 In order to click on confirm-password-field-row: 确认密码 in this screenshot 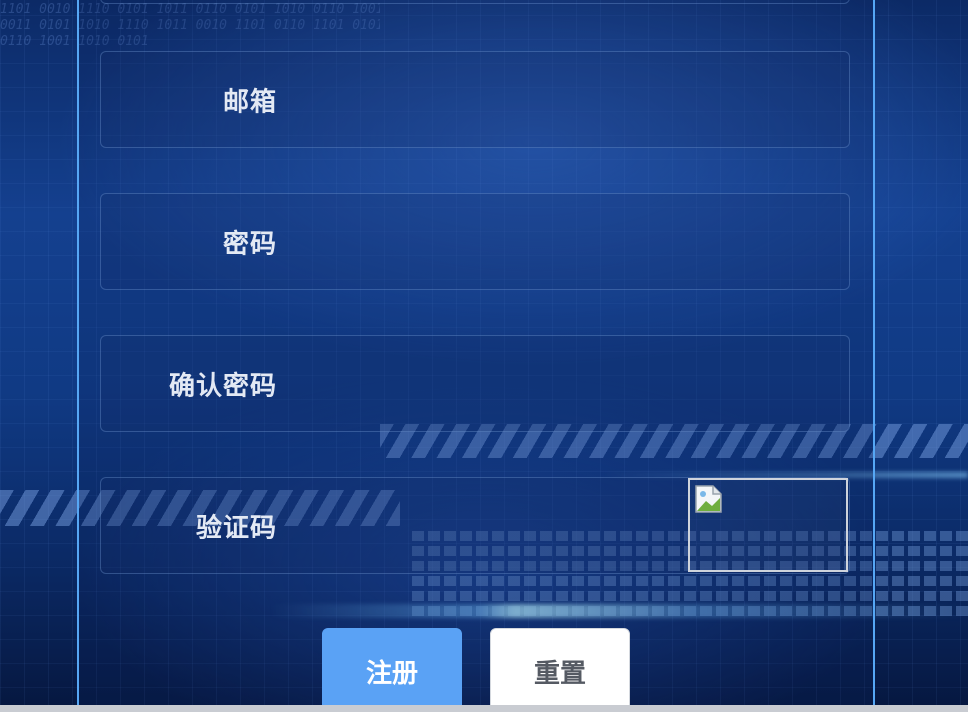, I will do `click(475, 383)`.